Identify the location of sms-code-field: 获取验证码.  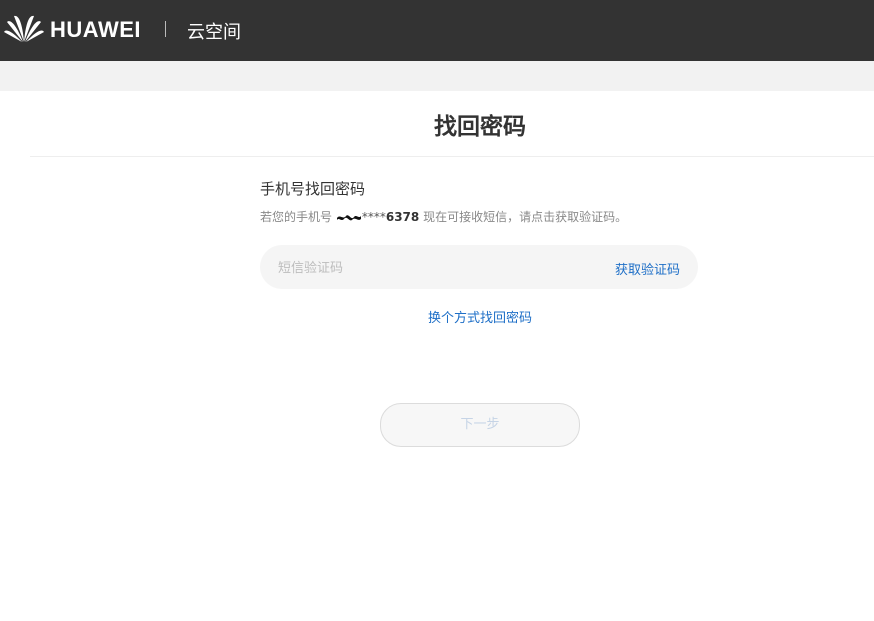
(479, 268).